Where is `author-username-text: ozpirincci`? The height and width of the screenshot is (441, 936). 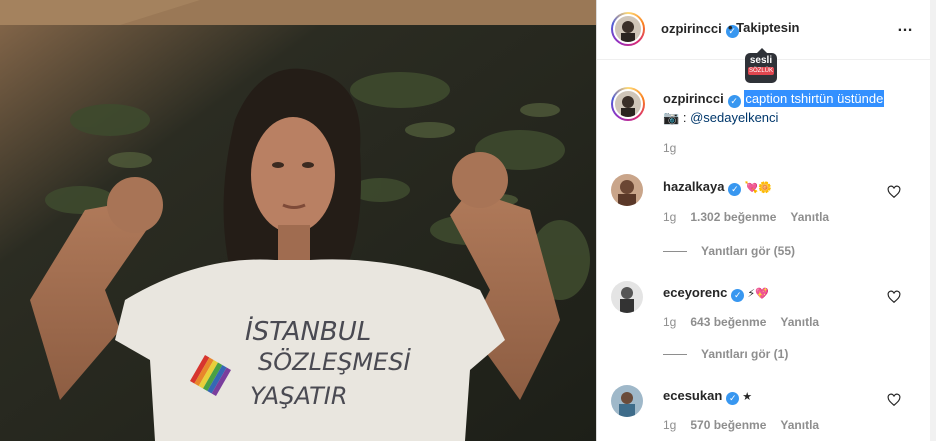
author-username-text: ozpirincci is located at coordinates (691, 28).